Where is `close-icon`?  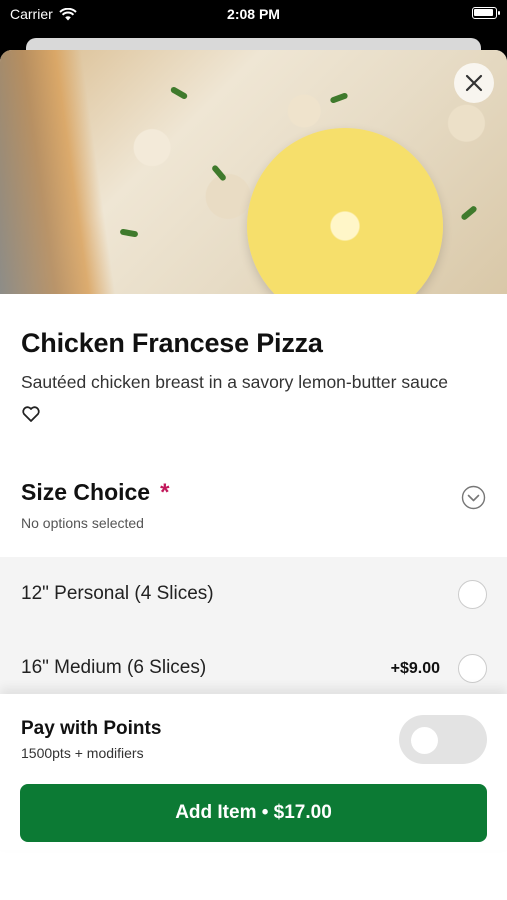 close-icon is located at coordinates (474, 83).